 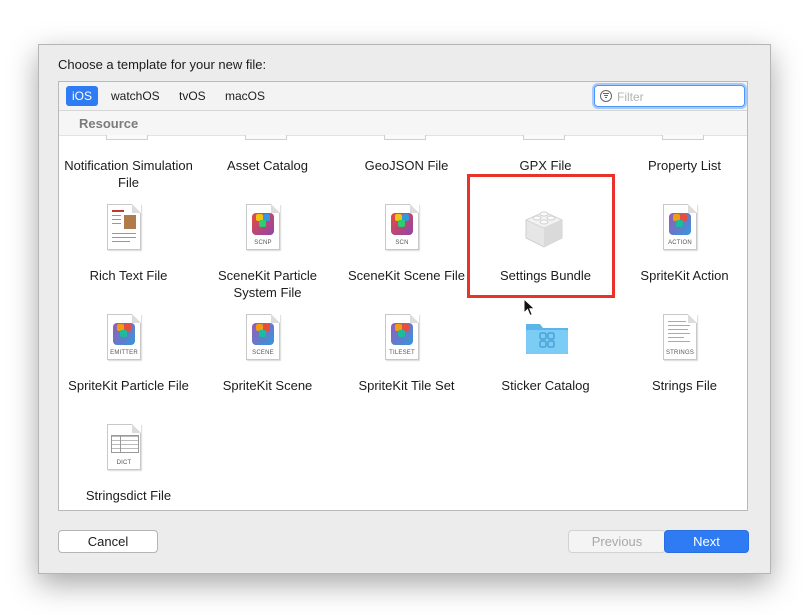 What do you see at coordinates (406, 165) in the screenshot?
I see `template-label: GeoJSON File` at bounding box center [406, 165].